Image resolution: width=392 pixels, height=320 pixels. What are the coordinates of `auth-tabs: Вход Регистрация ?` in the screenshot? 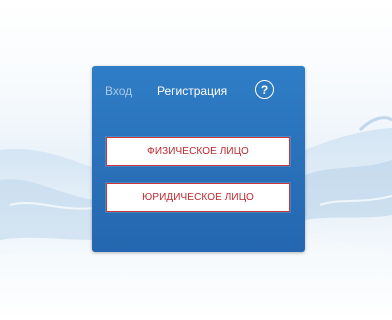 It's located at (198, 91).